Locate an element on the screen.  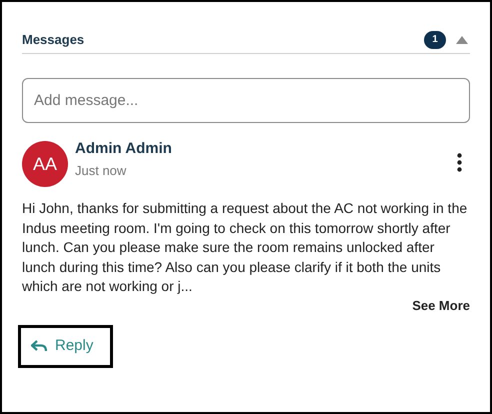
section-title: Messages is located at coordinates (53, 39).